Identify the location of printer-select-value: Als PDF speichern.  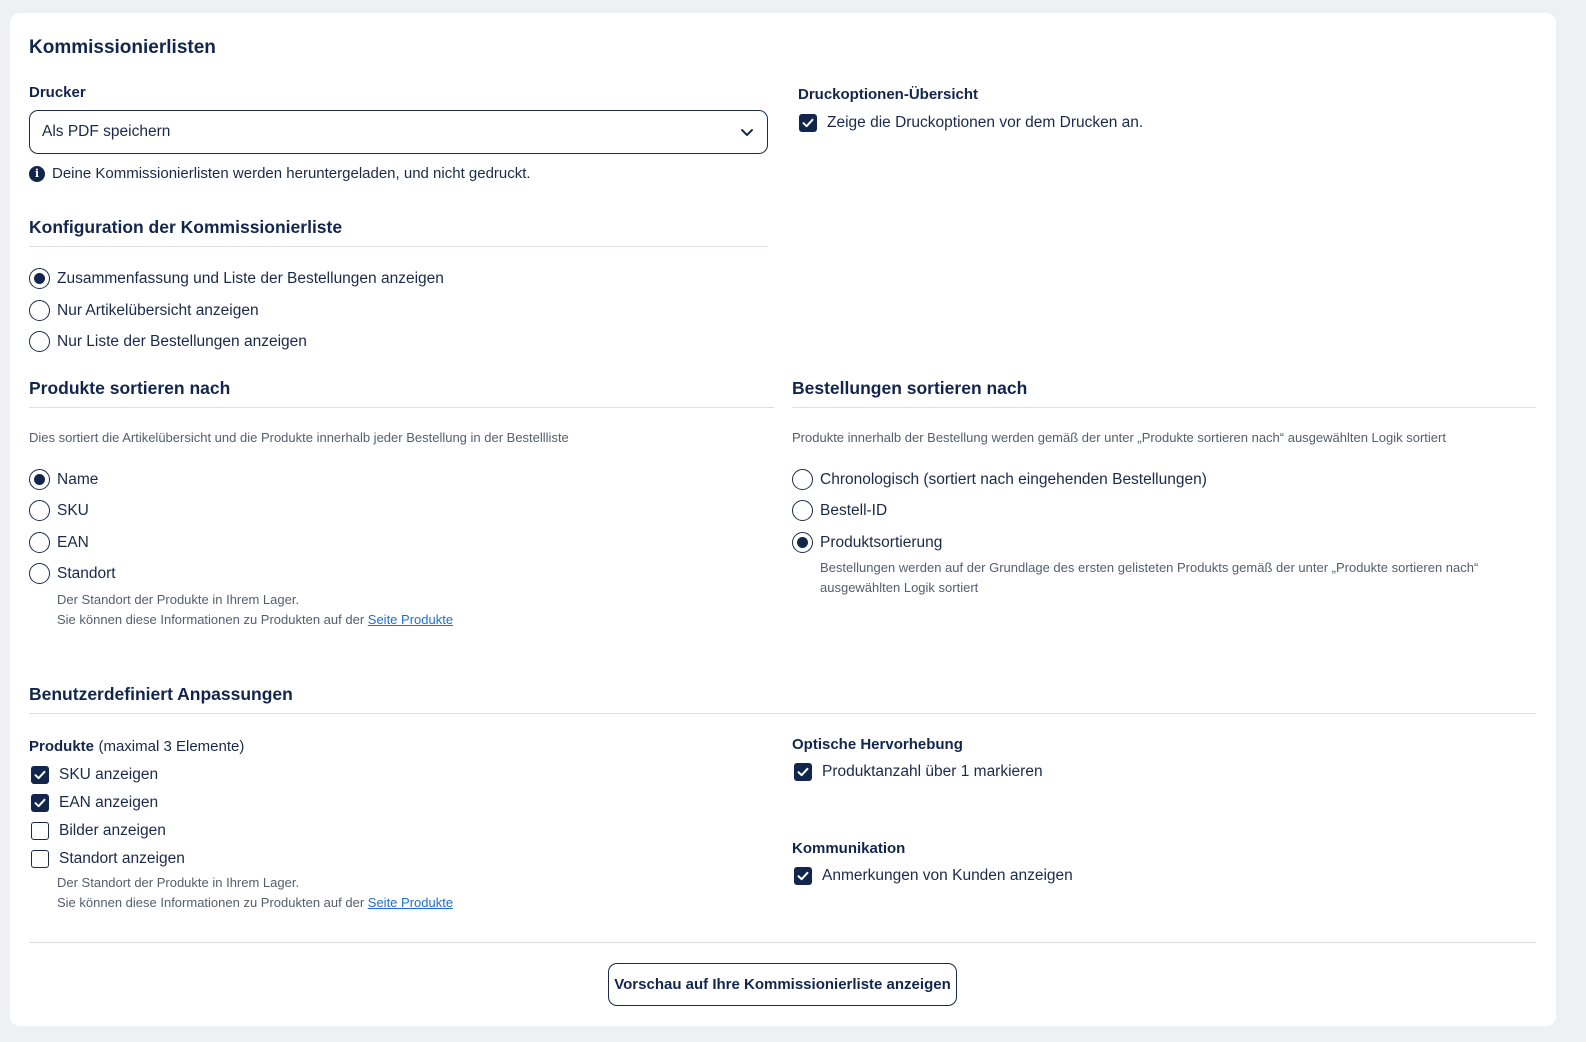
(106, 131).